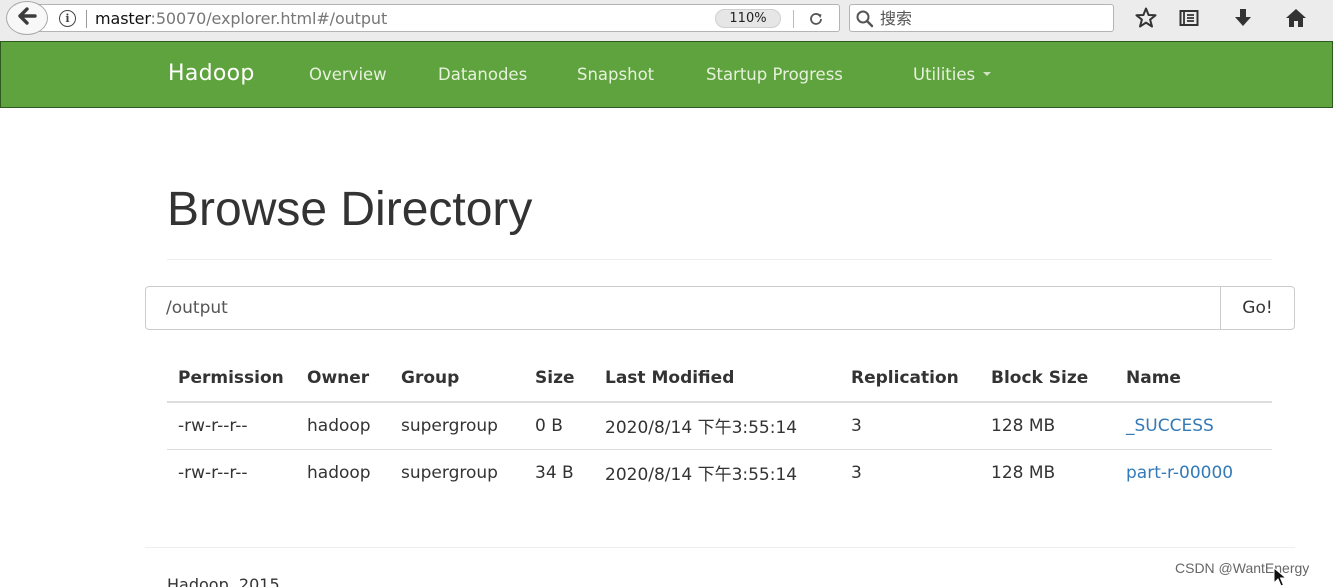 This screenshot has height=587, width=1333. I want to click on navbar-brand: Hadoop, so click(211, 73).